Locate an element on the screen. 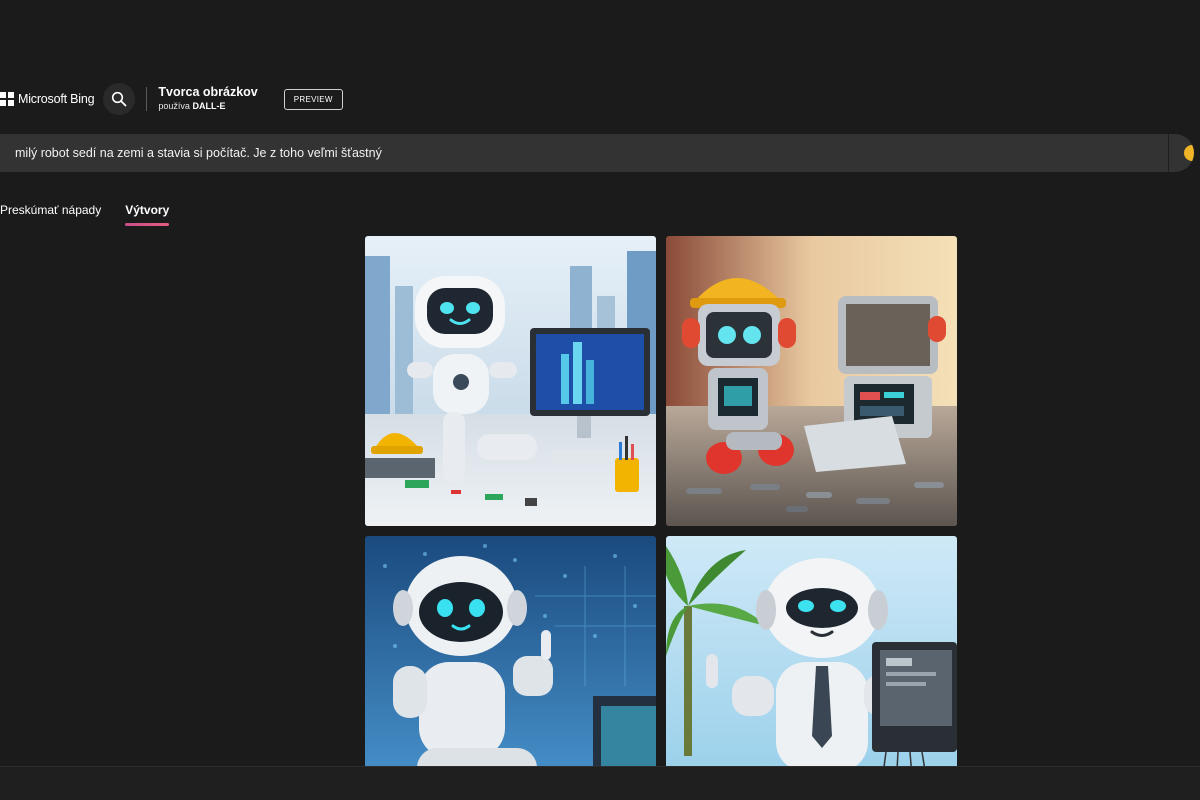 The image size is (1200, 800). product-title-block: Tvorca obrázkov používa DALL-E is located at coordinates (207, 99).